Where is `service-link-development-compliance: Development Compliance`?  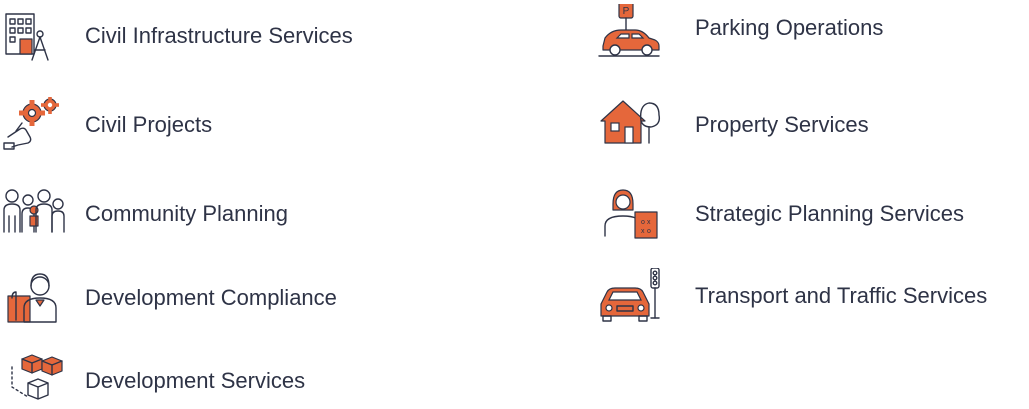
service-link-development-compliance: Development Compliance is located at coordinates (192, 298).